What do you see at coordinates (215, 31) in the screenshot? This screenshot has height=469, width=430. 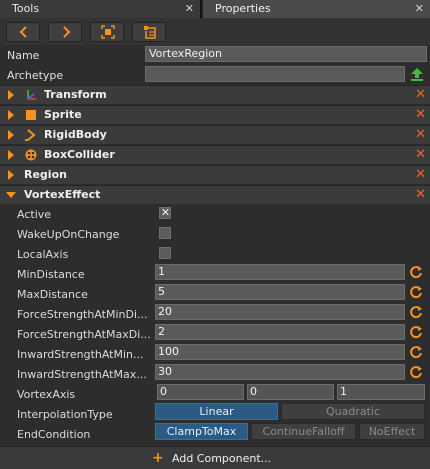 I see `toolbar` at bounding box center [215, 31].